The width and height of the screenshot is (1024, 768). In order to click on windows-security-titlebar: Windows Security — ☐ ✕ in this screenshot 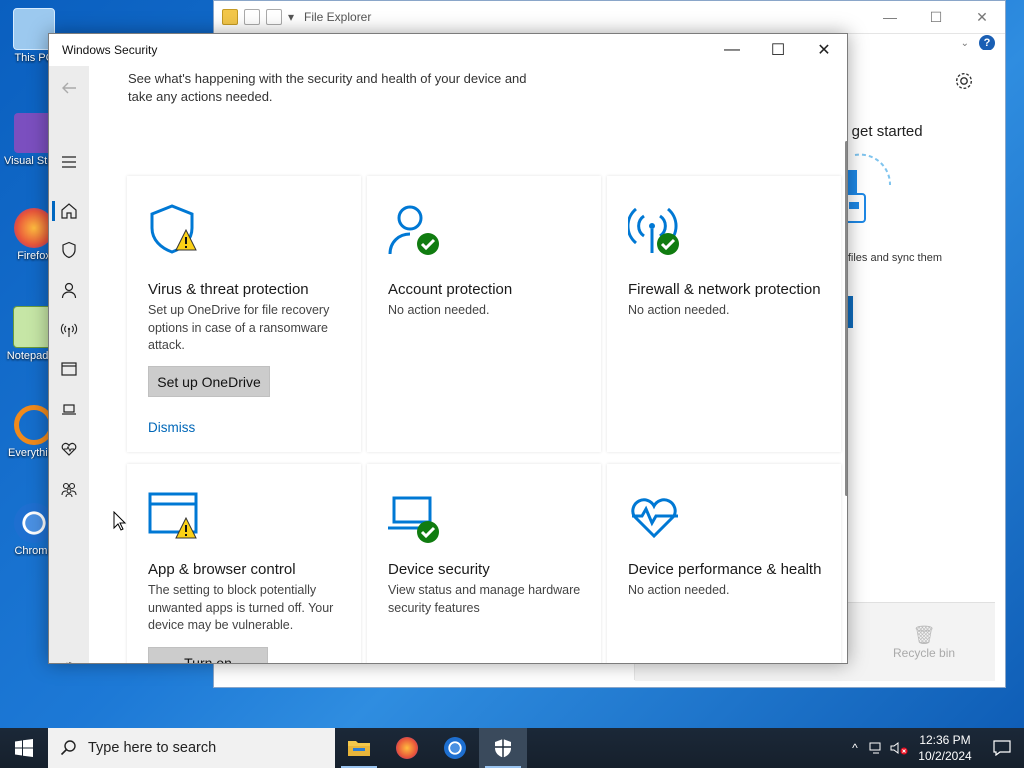, I will do `click(448, 50)`.